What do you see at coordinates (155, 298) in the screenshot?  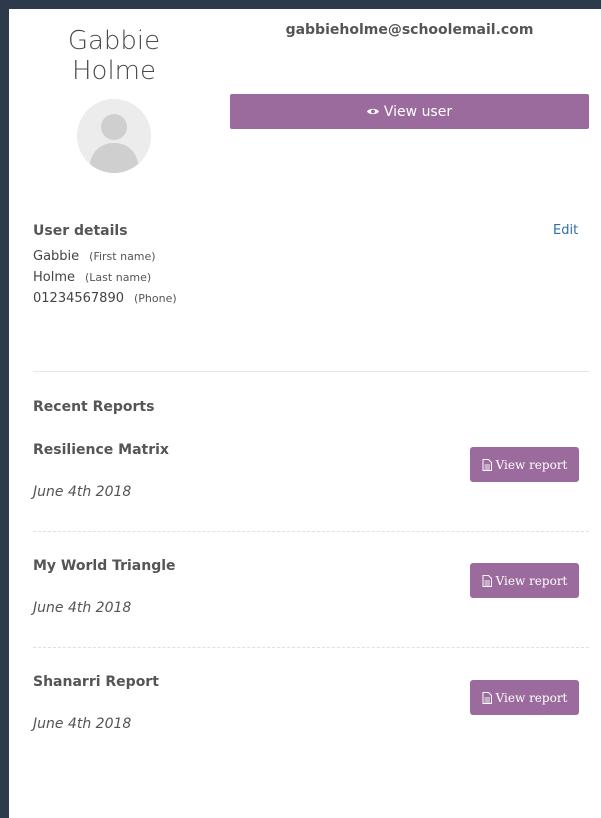 I see `detail-hint: (Phone)` at bounding box center [155, 298].